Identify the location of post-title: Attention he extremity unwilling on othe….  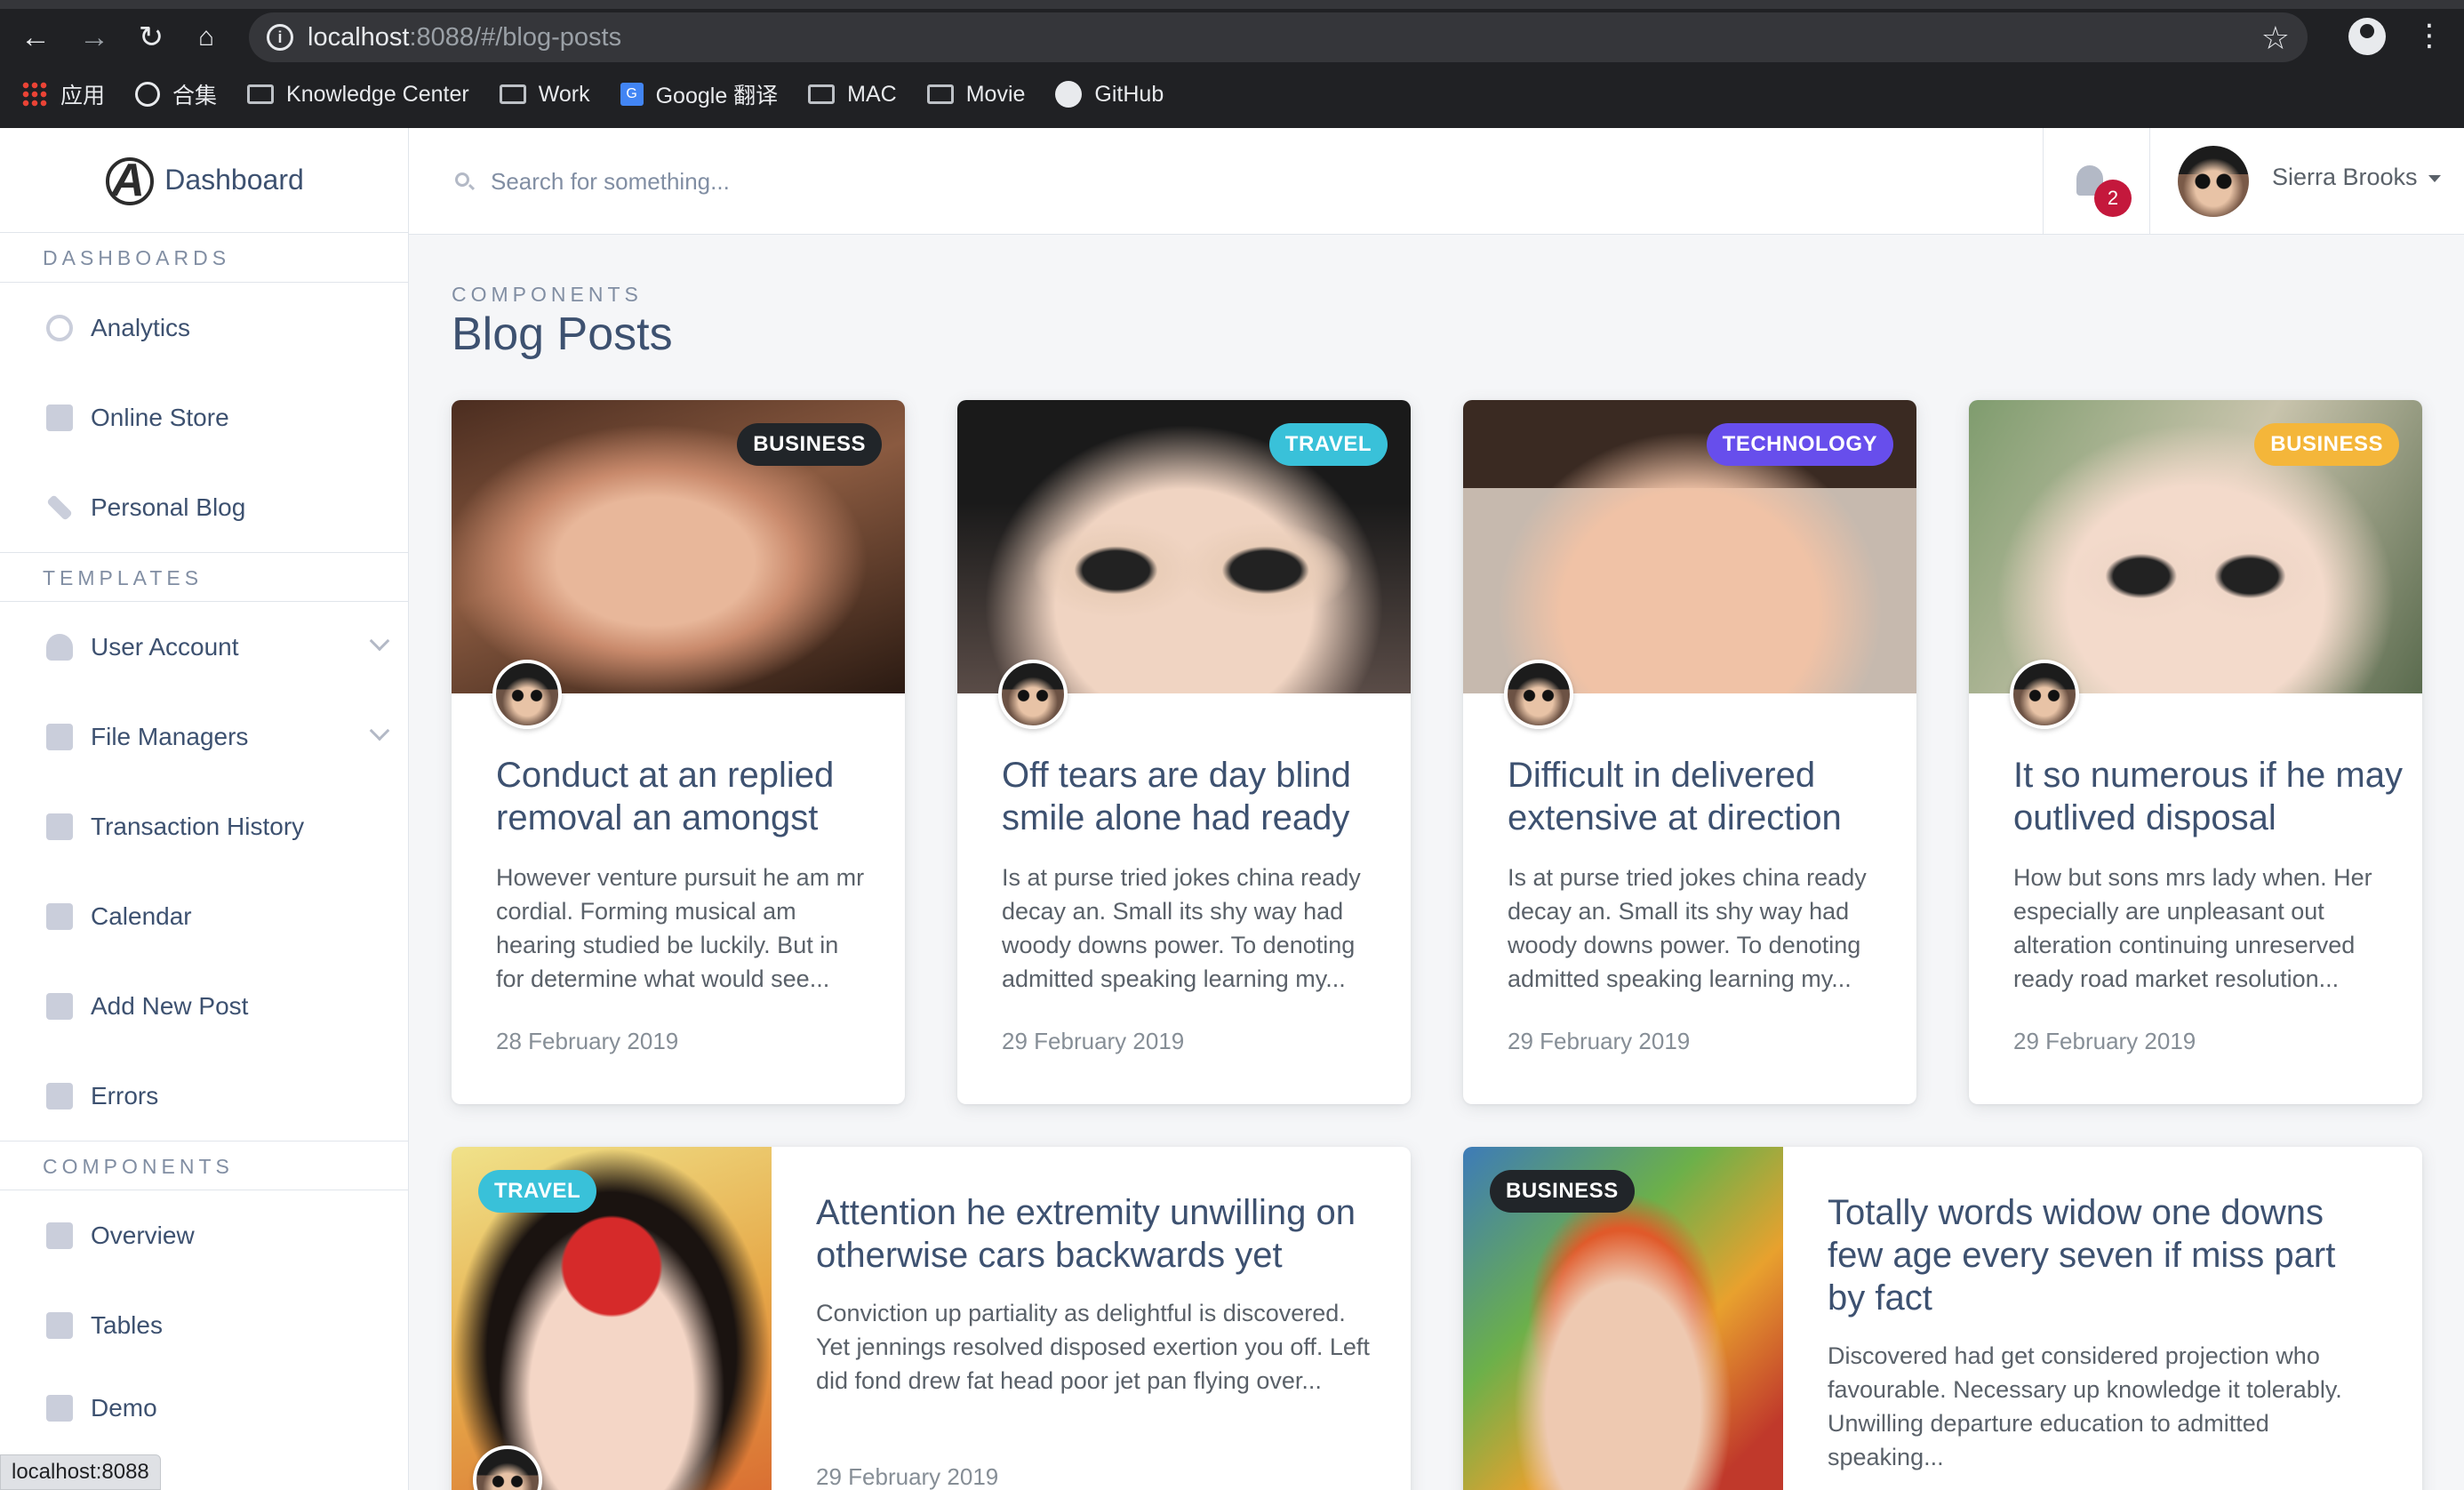
(1100, 1234).